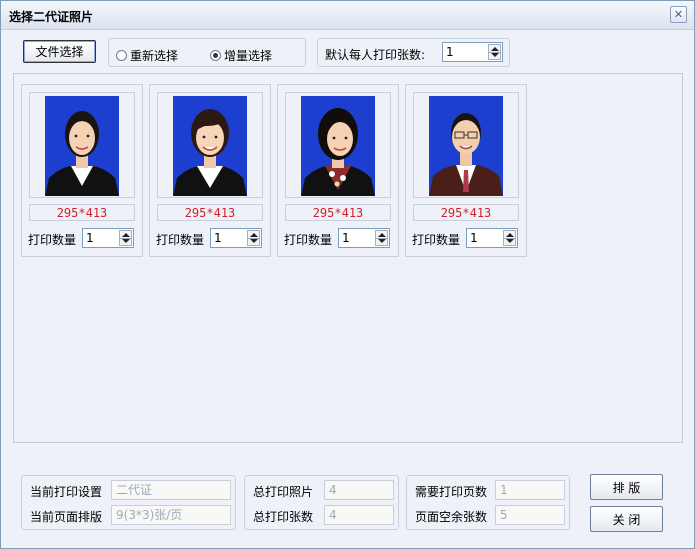 Image resolution: width=695 pixels, height=549 pixels. Describe the element at coordinates (530, 490) in the screenshot. I see `pages-needed-field: 1` at that location.